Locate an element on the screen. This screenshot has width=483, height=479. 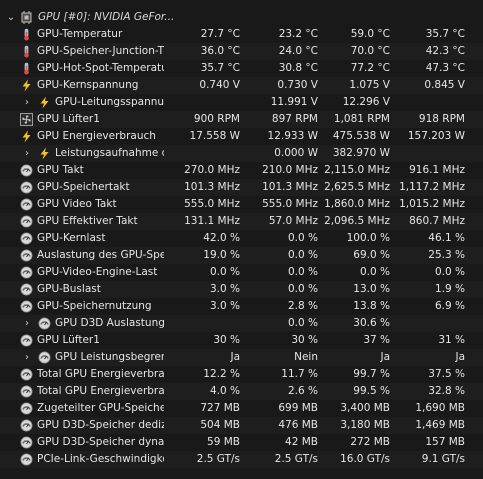
maximum-value: 1,860.0 MHz is located at coordinates (357, 204).